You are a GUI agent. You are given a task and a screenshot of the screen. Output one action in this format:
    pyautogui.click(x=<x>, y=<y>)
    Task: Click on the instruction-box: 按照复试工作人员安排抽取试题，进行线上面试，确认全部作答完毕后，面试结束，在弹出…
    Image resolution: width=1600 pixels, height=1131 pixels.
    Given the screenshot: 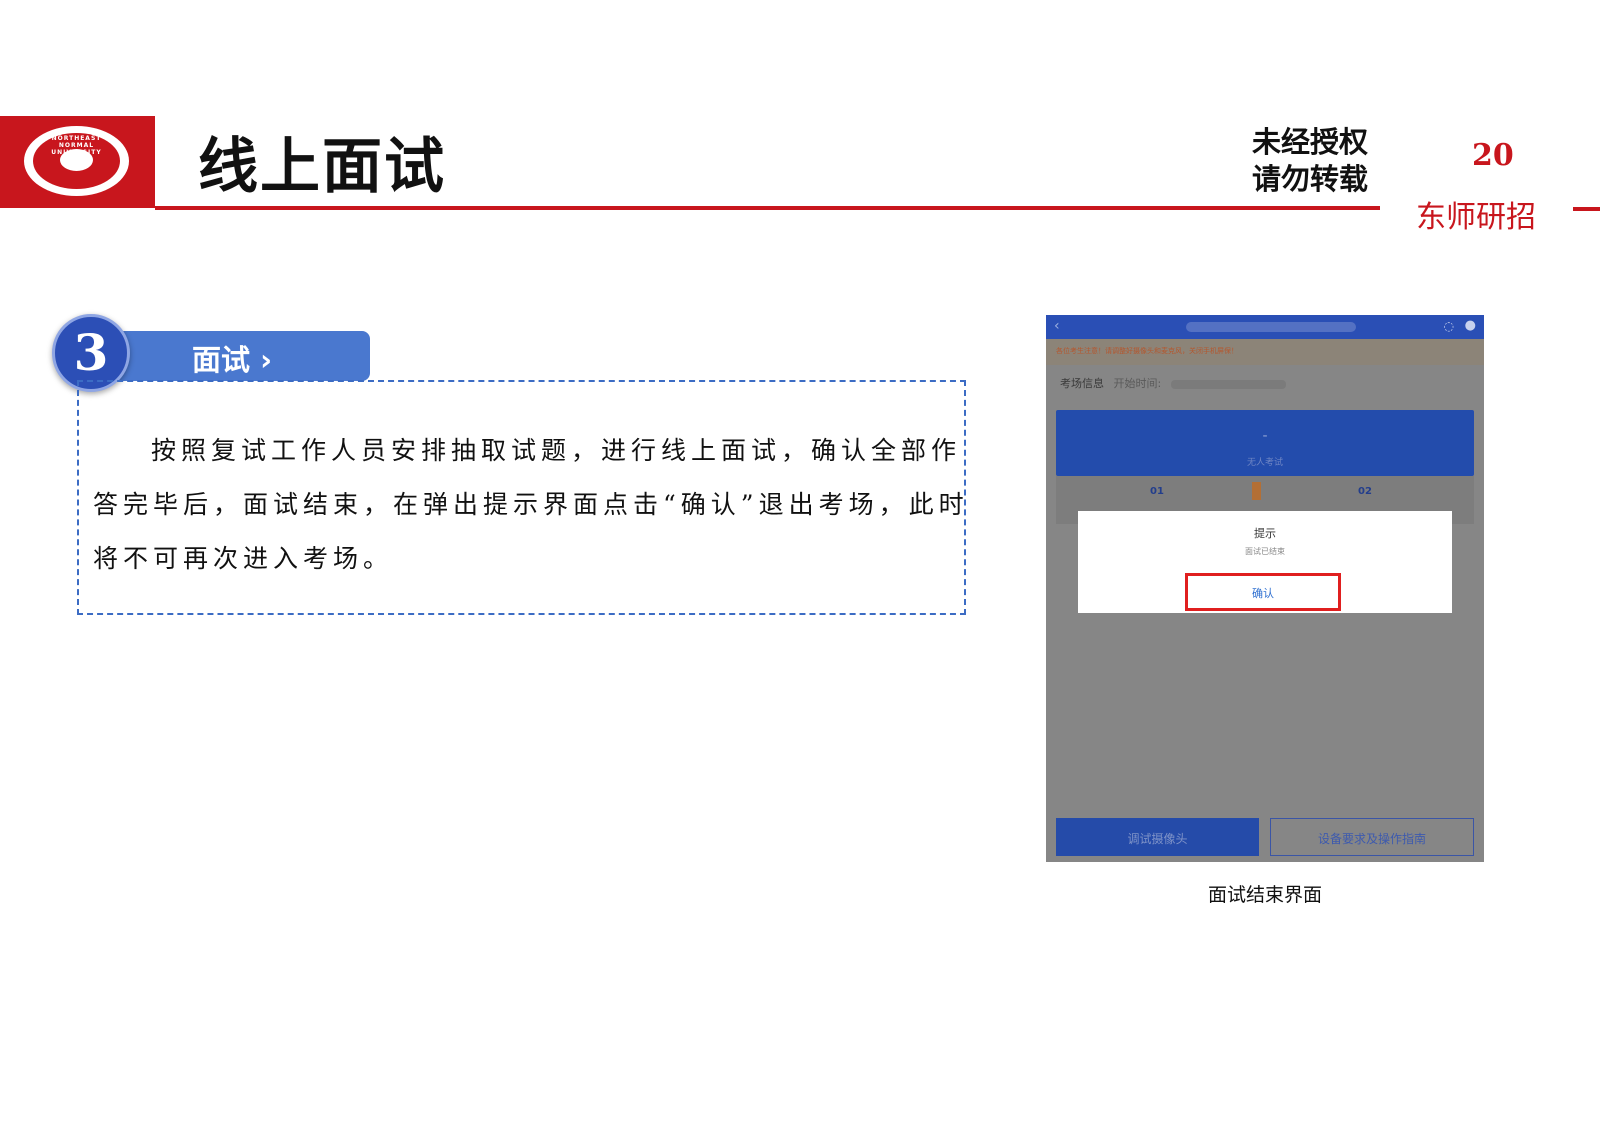 What is the action you would take?
    pyautogui.click(x=521, y=497)
    